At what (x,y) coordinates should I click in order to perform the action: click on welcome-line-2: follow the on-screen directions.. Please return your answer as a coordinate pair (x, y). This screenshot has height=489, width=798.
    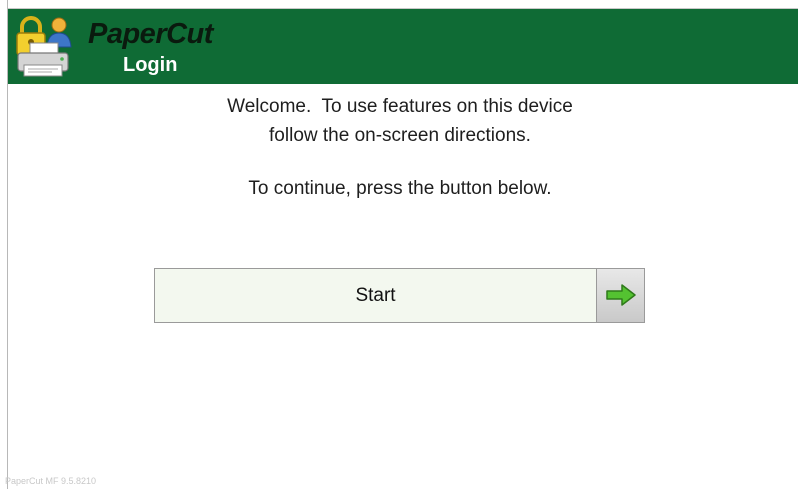
    Looking at the image, I should click on (400, 135).